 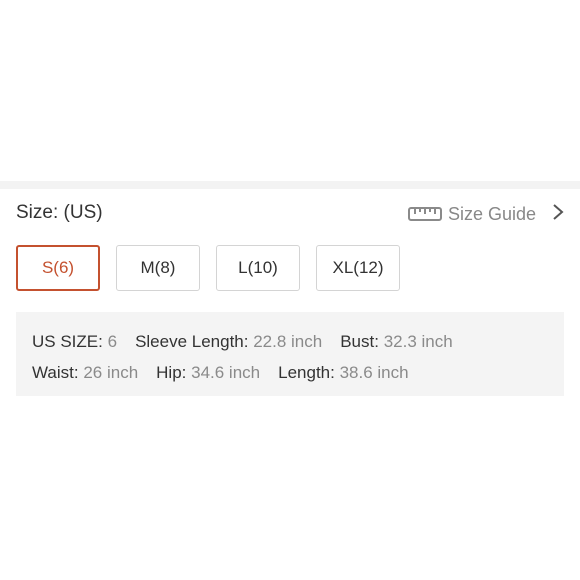 I want to click on measure-key: US SIZE:, so click(x=67, y=341).